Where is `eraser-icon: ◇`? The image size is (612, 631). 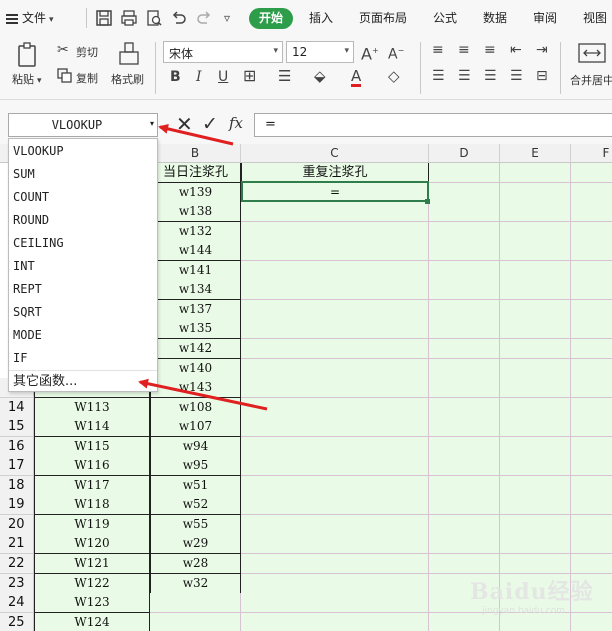
eraser-icon: ◇ is located at coordinates (394, 76).